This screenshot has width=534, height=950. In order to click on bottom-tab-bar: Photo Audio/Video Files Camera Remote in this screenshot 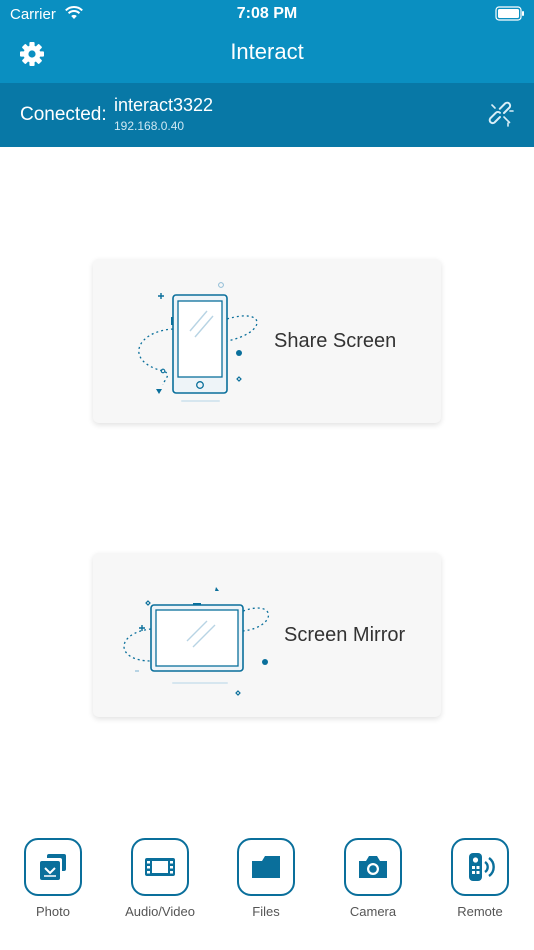, I will do `click(267, 890)`.